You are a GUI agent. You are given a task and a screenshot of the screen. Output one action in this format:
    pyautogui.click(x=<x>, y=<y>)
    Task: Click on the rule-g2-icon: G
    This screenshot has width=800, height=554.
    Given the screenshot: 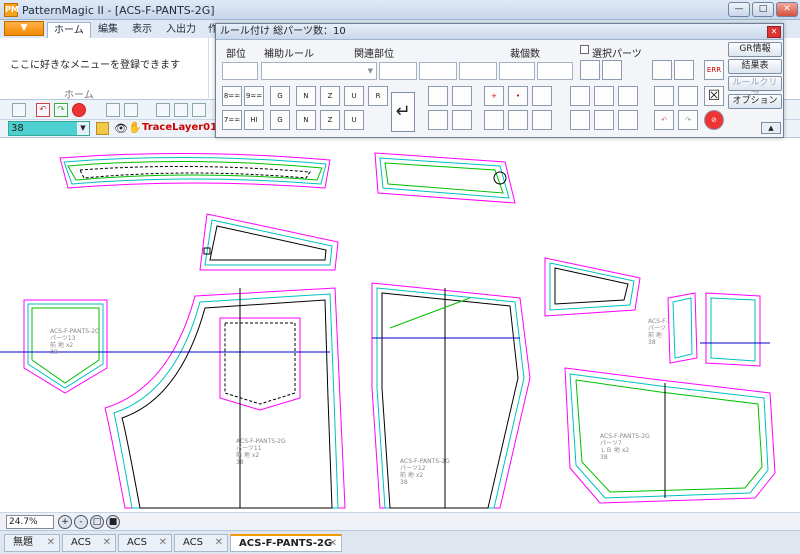 What is the action you would take?
    pyautogui.click(x=280, y=120)
    